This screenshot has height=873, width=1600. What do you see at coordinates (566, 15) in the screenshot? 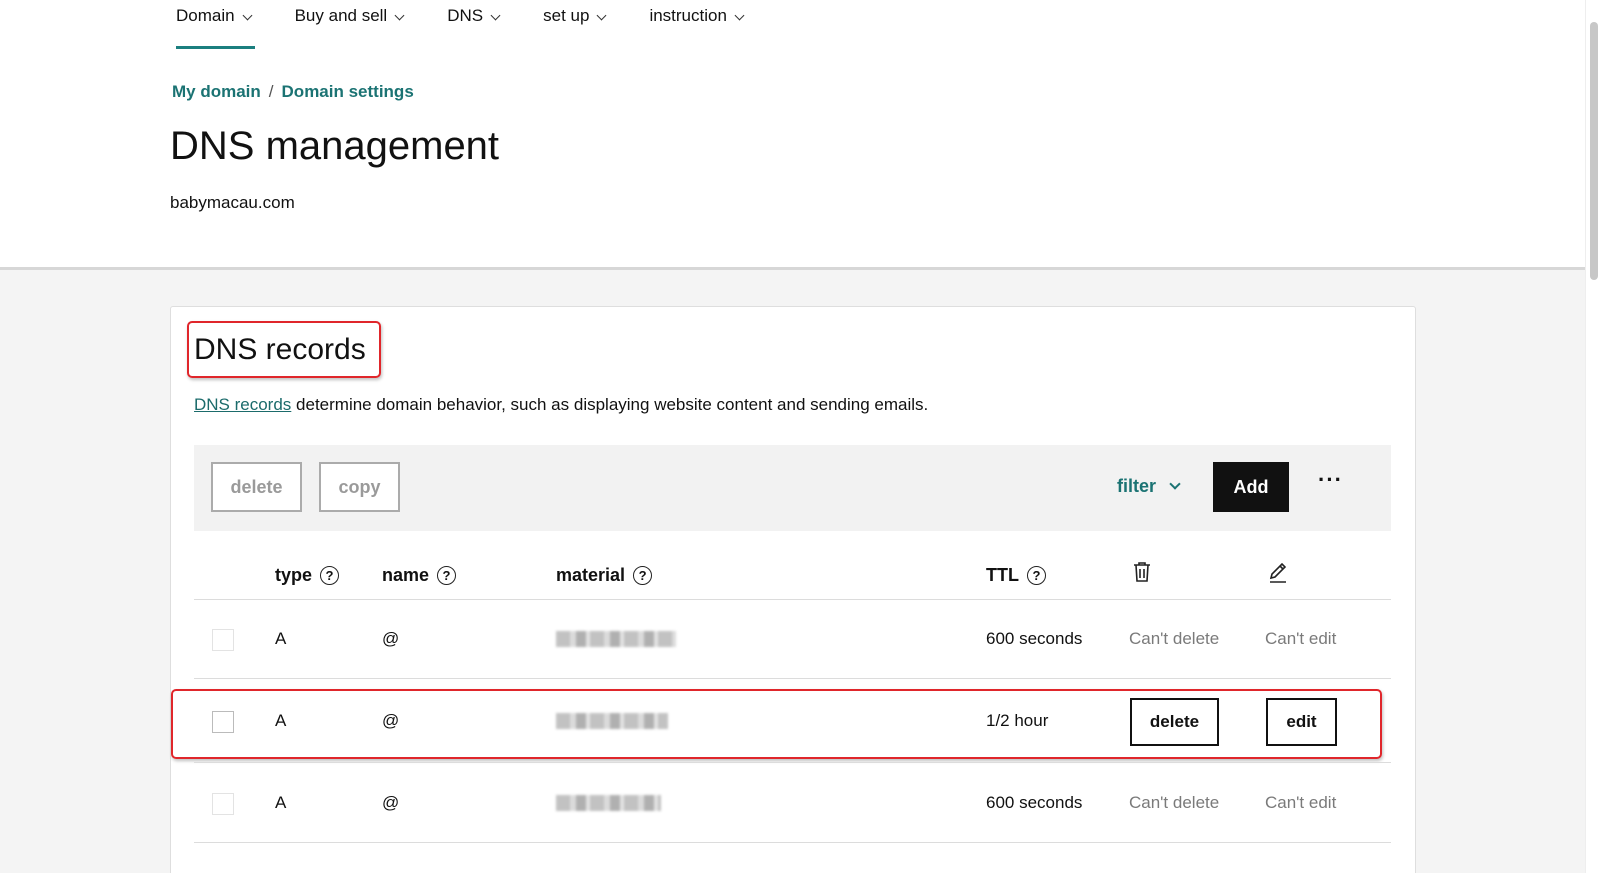
I see `nav-set-up-label: set up` at bounding box center [566, 15].